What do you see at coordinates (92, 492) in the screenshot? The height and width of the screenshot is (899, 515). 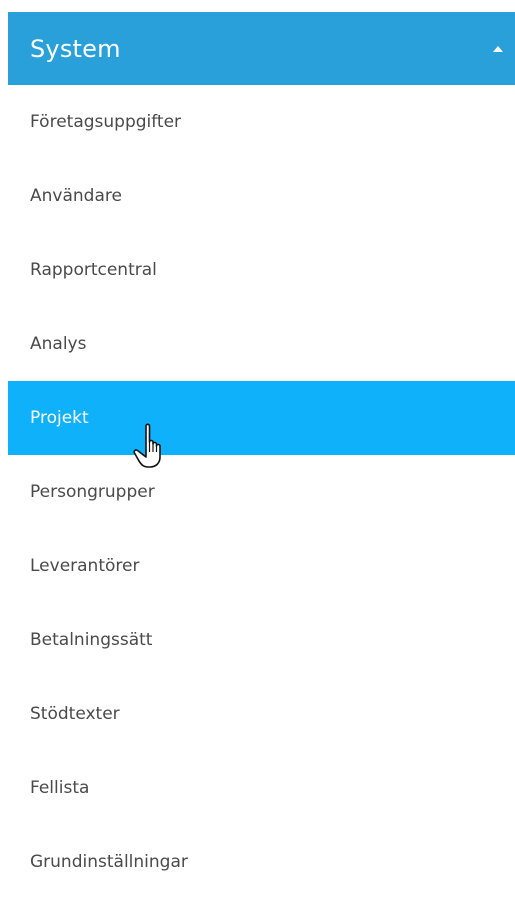 I see `menu-item-label: Persongrupper` at bounding box center [92, 492].